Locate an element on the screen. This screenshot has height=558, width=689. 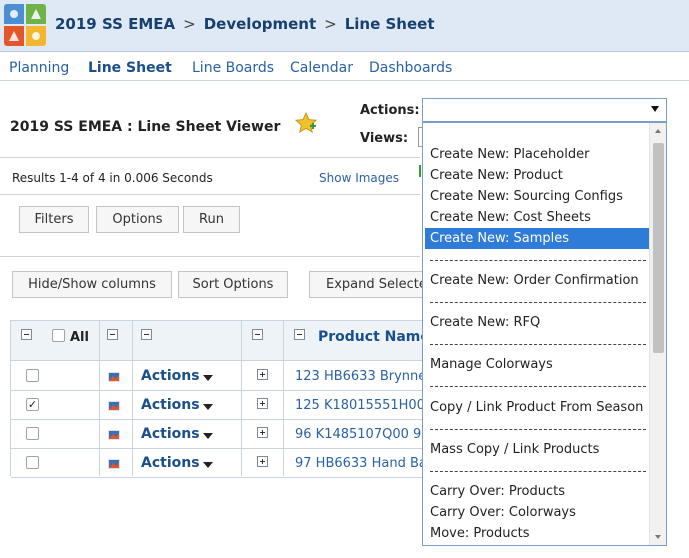
table-row: ✓ Actions 125 K18015551H00 is located at coordinates (217, 405).